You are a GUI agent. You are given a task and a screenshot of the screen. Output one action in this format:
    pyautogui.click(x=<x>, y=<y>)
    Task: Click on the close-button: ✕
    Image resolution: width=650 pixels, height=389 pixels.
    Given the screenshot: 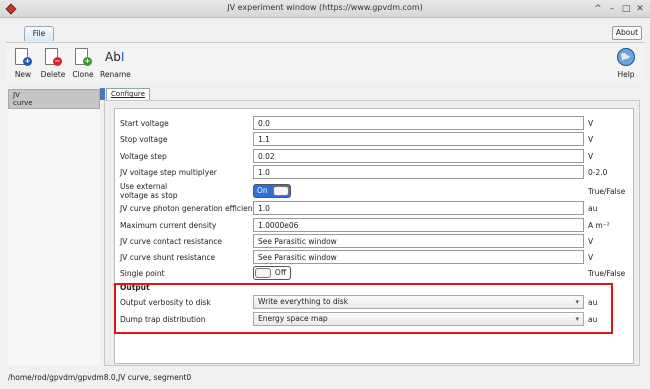 What is the action you would take?
    pyautogui.click(x=640, y=9)
    